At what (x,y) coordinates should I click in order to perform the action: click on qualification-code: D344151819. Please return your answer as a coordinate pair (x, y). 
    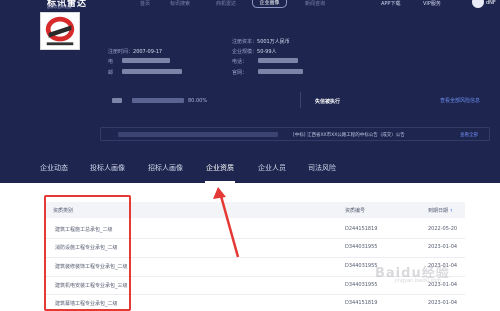
    Looking at the image, I should click on (361, 303).